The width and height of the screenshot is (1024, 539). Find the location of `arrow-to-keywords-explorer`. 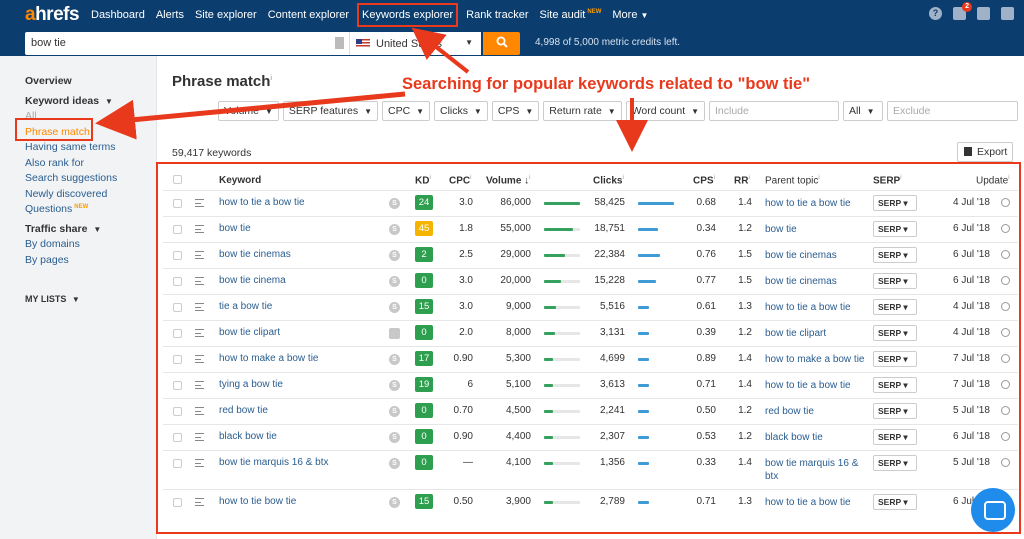

arrow-to-keywords-explorer is located at coordinates (440, 50).